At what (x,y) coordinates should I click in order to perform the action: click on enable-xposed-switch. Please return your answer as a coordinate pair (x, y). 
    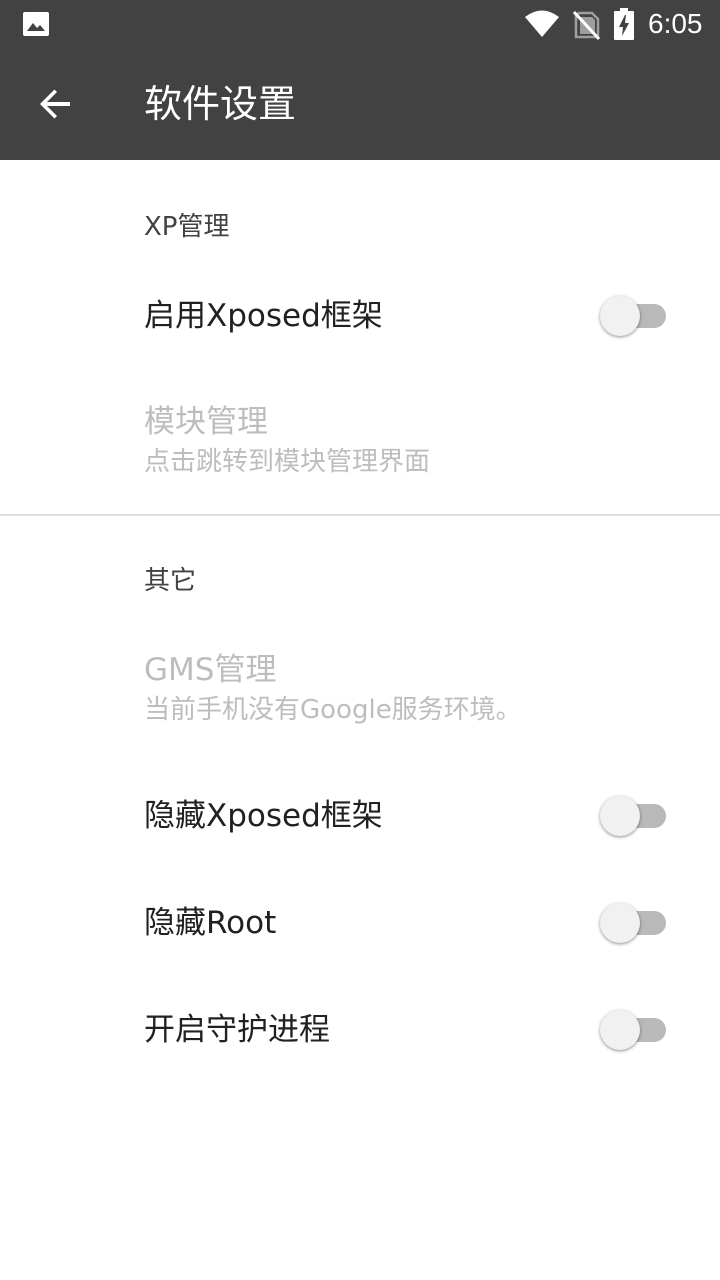
    Looking at the image, I should click on (634, 316).